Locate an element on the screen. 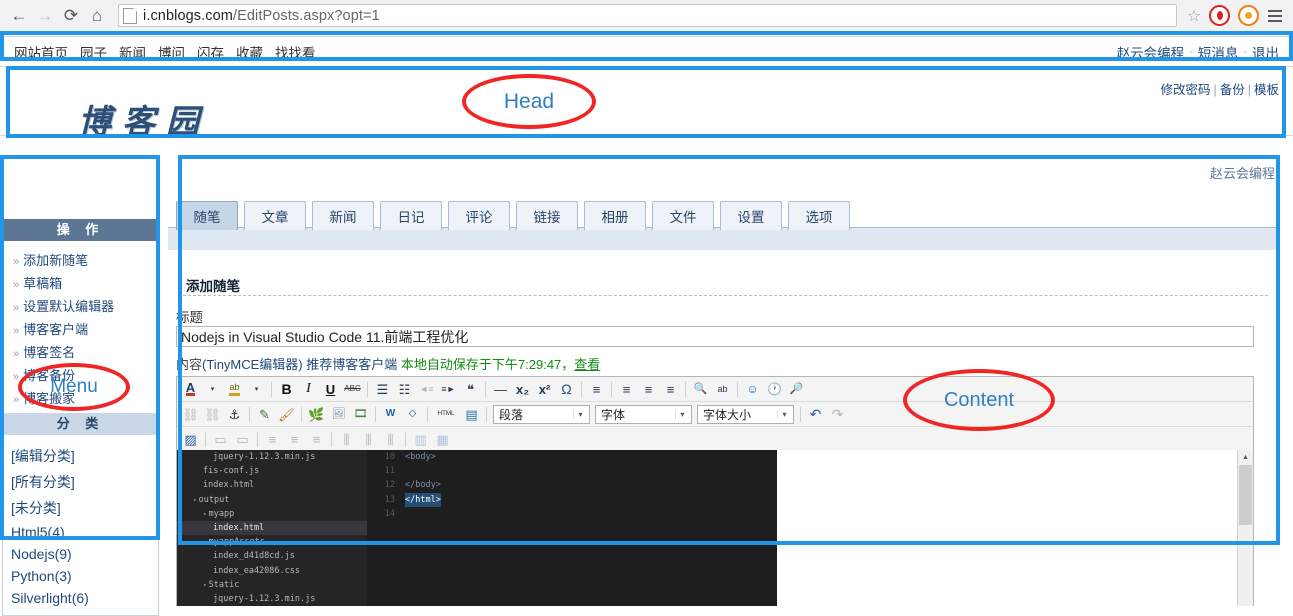 This screenshot has width=1293, height=616. header-link-backup: 备份 is located at coordinates (1232, 90).